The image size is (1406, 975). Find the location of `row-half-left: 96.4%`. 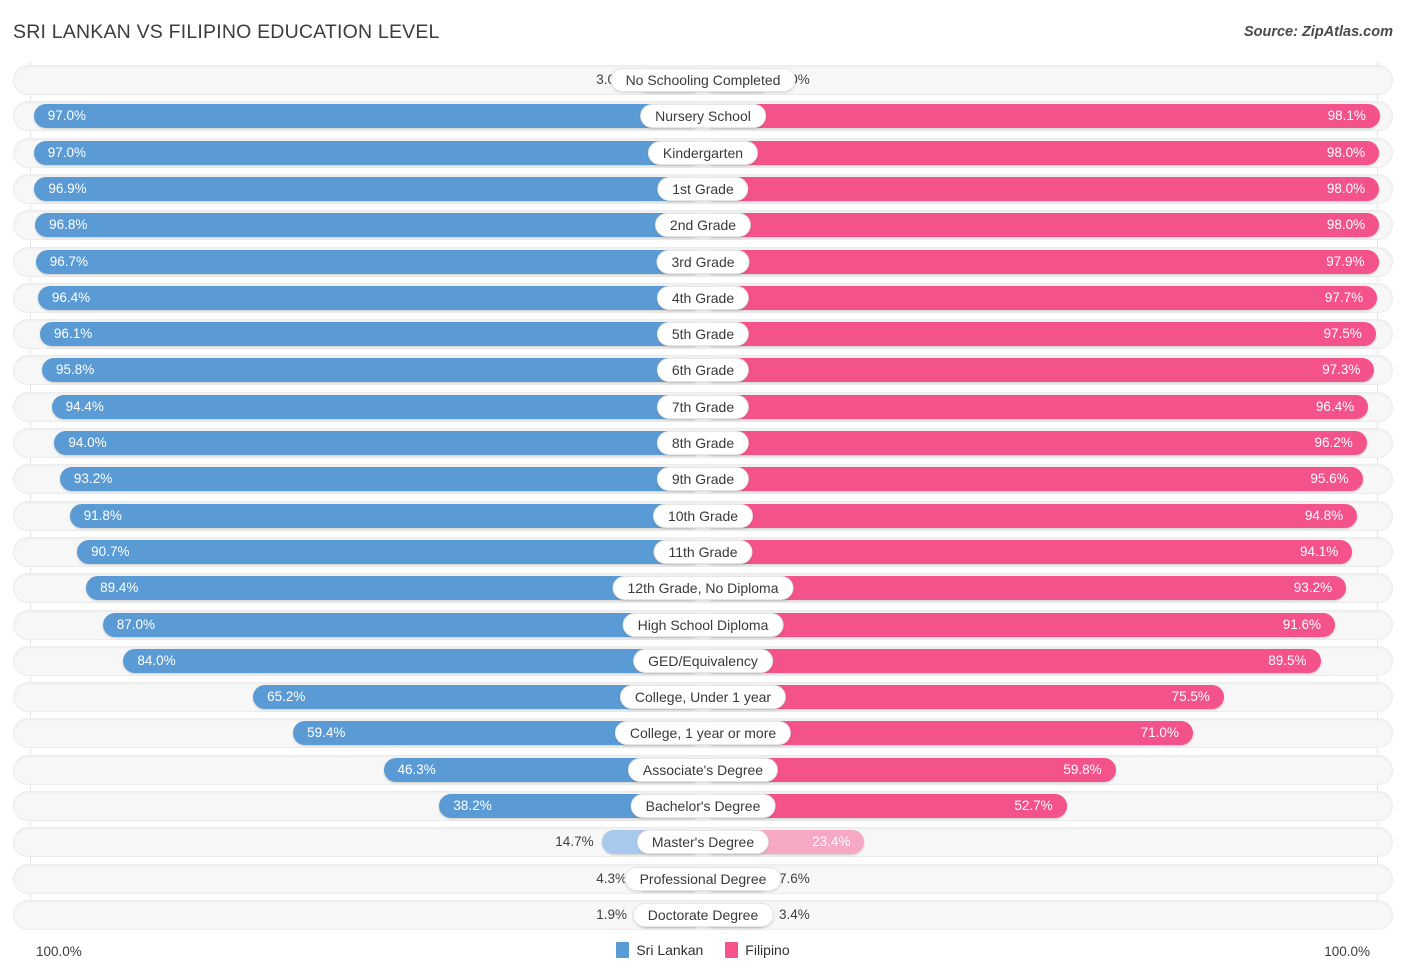

row-half-left: 96.4% is located at coordinates (358, 298).